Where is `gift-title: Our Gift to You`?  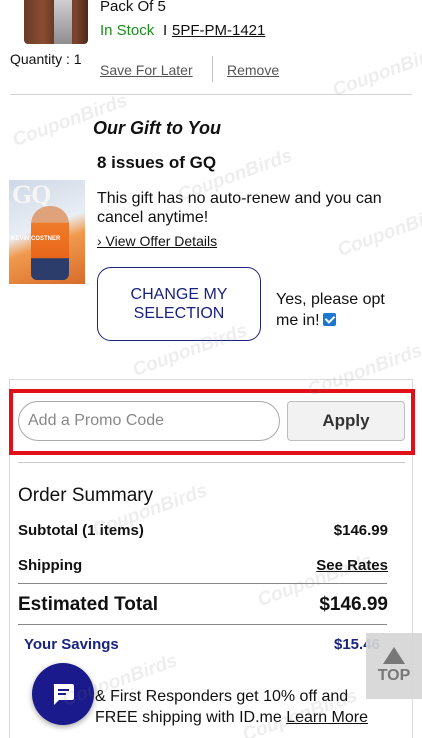
gift-title: Our Gift to You is located at coordinates (157, 128).